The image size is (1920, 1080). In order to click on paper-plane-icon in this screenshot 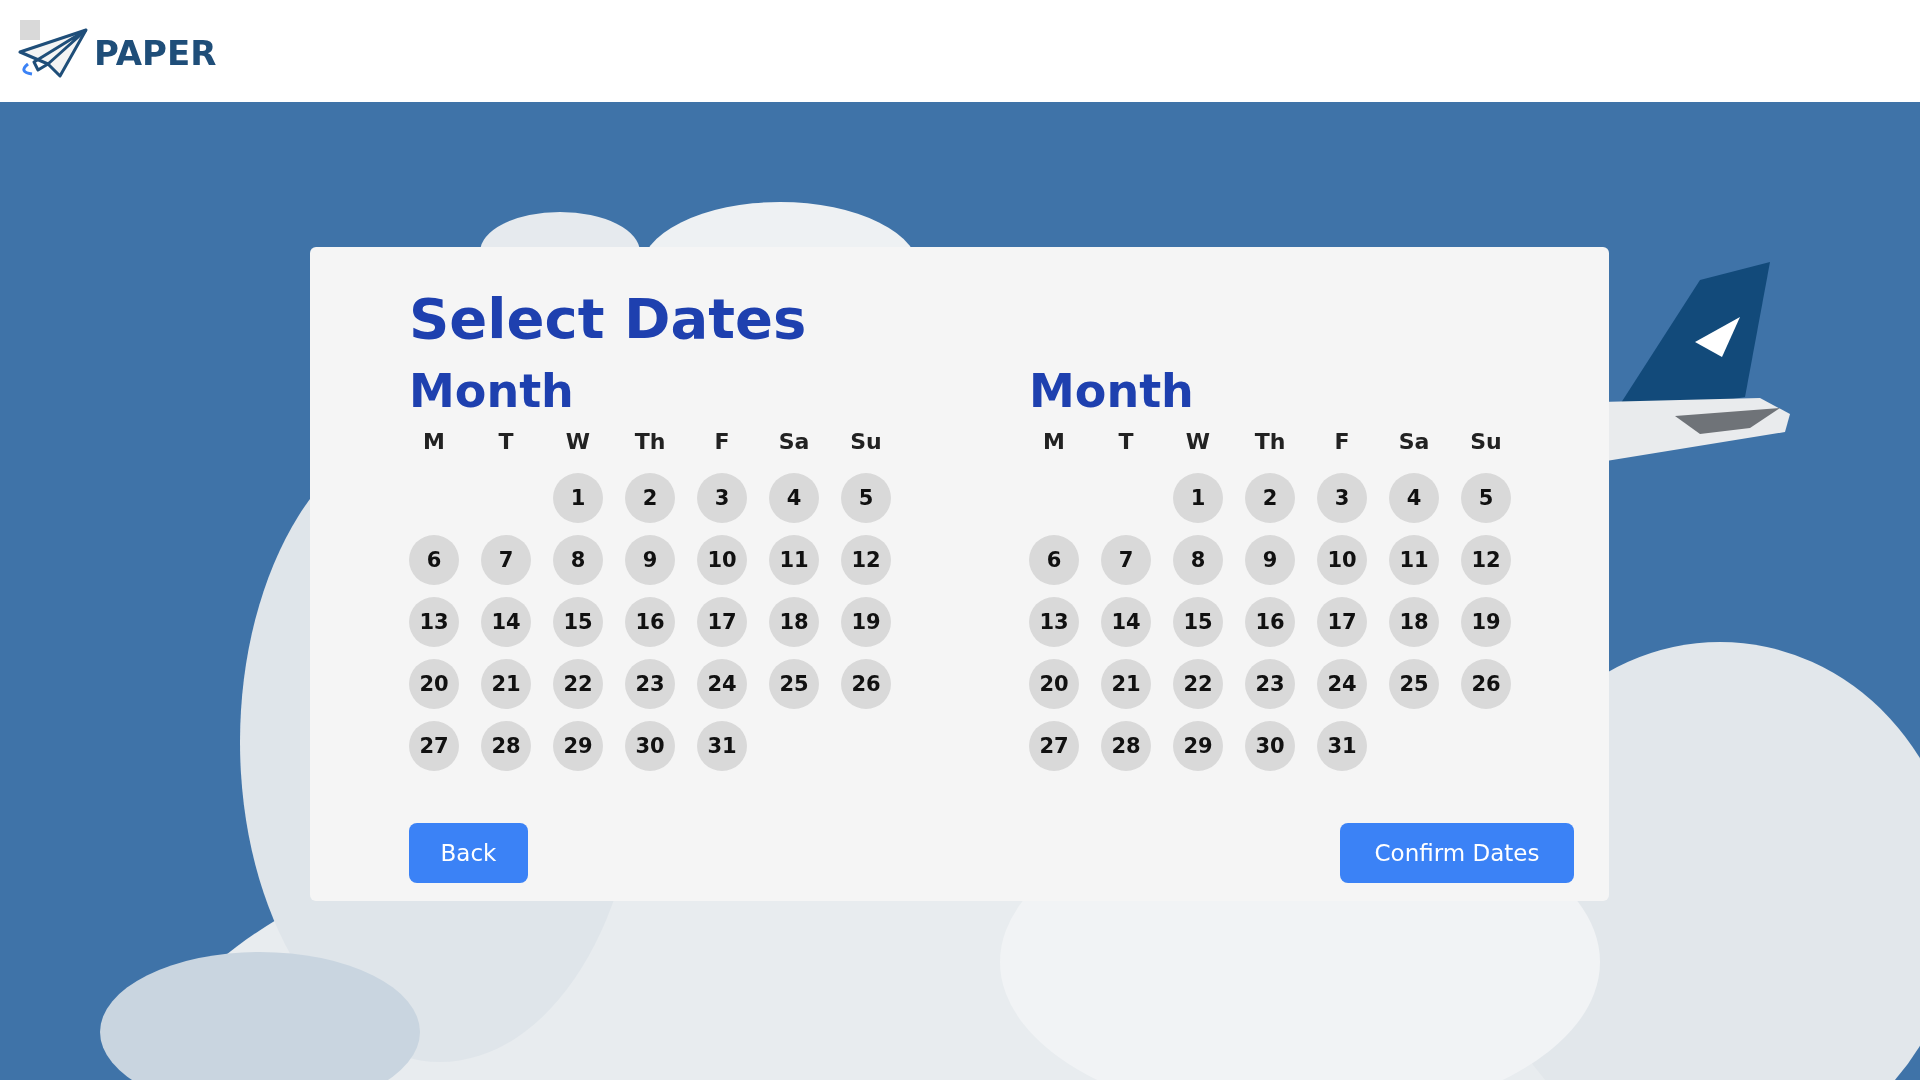, I will do `click(53, 53)`.